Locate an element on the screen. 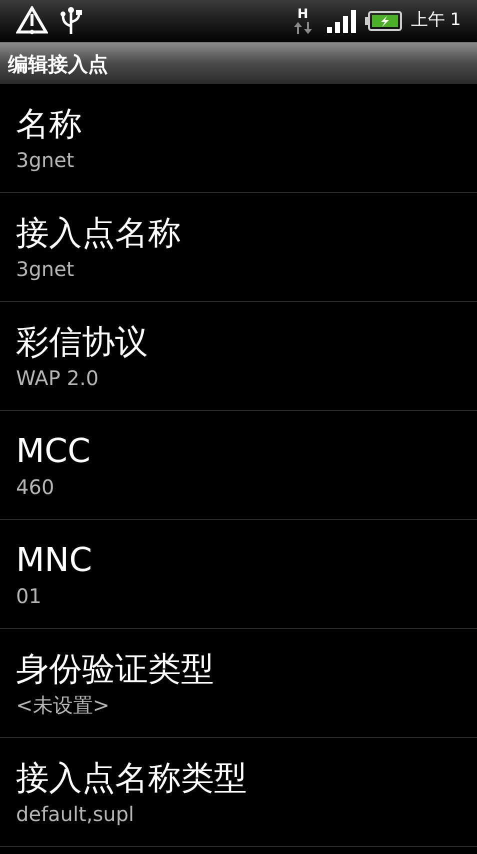 The image size is (477, 854). setting-item: 接入点名称类型 default,supl is located at coordinates (238, 792).